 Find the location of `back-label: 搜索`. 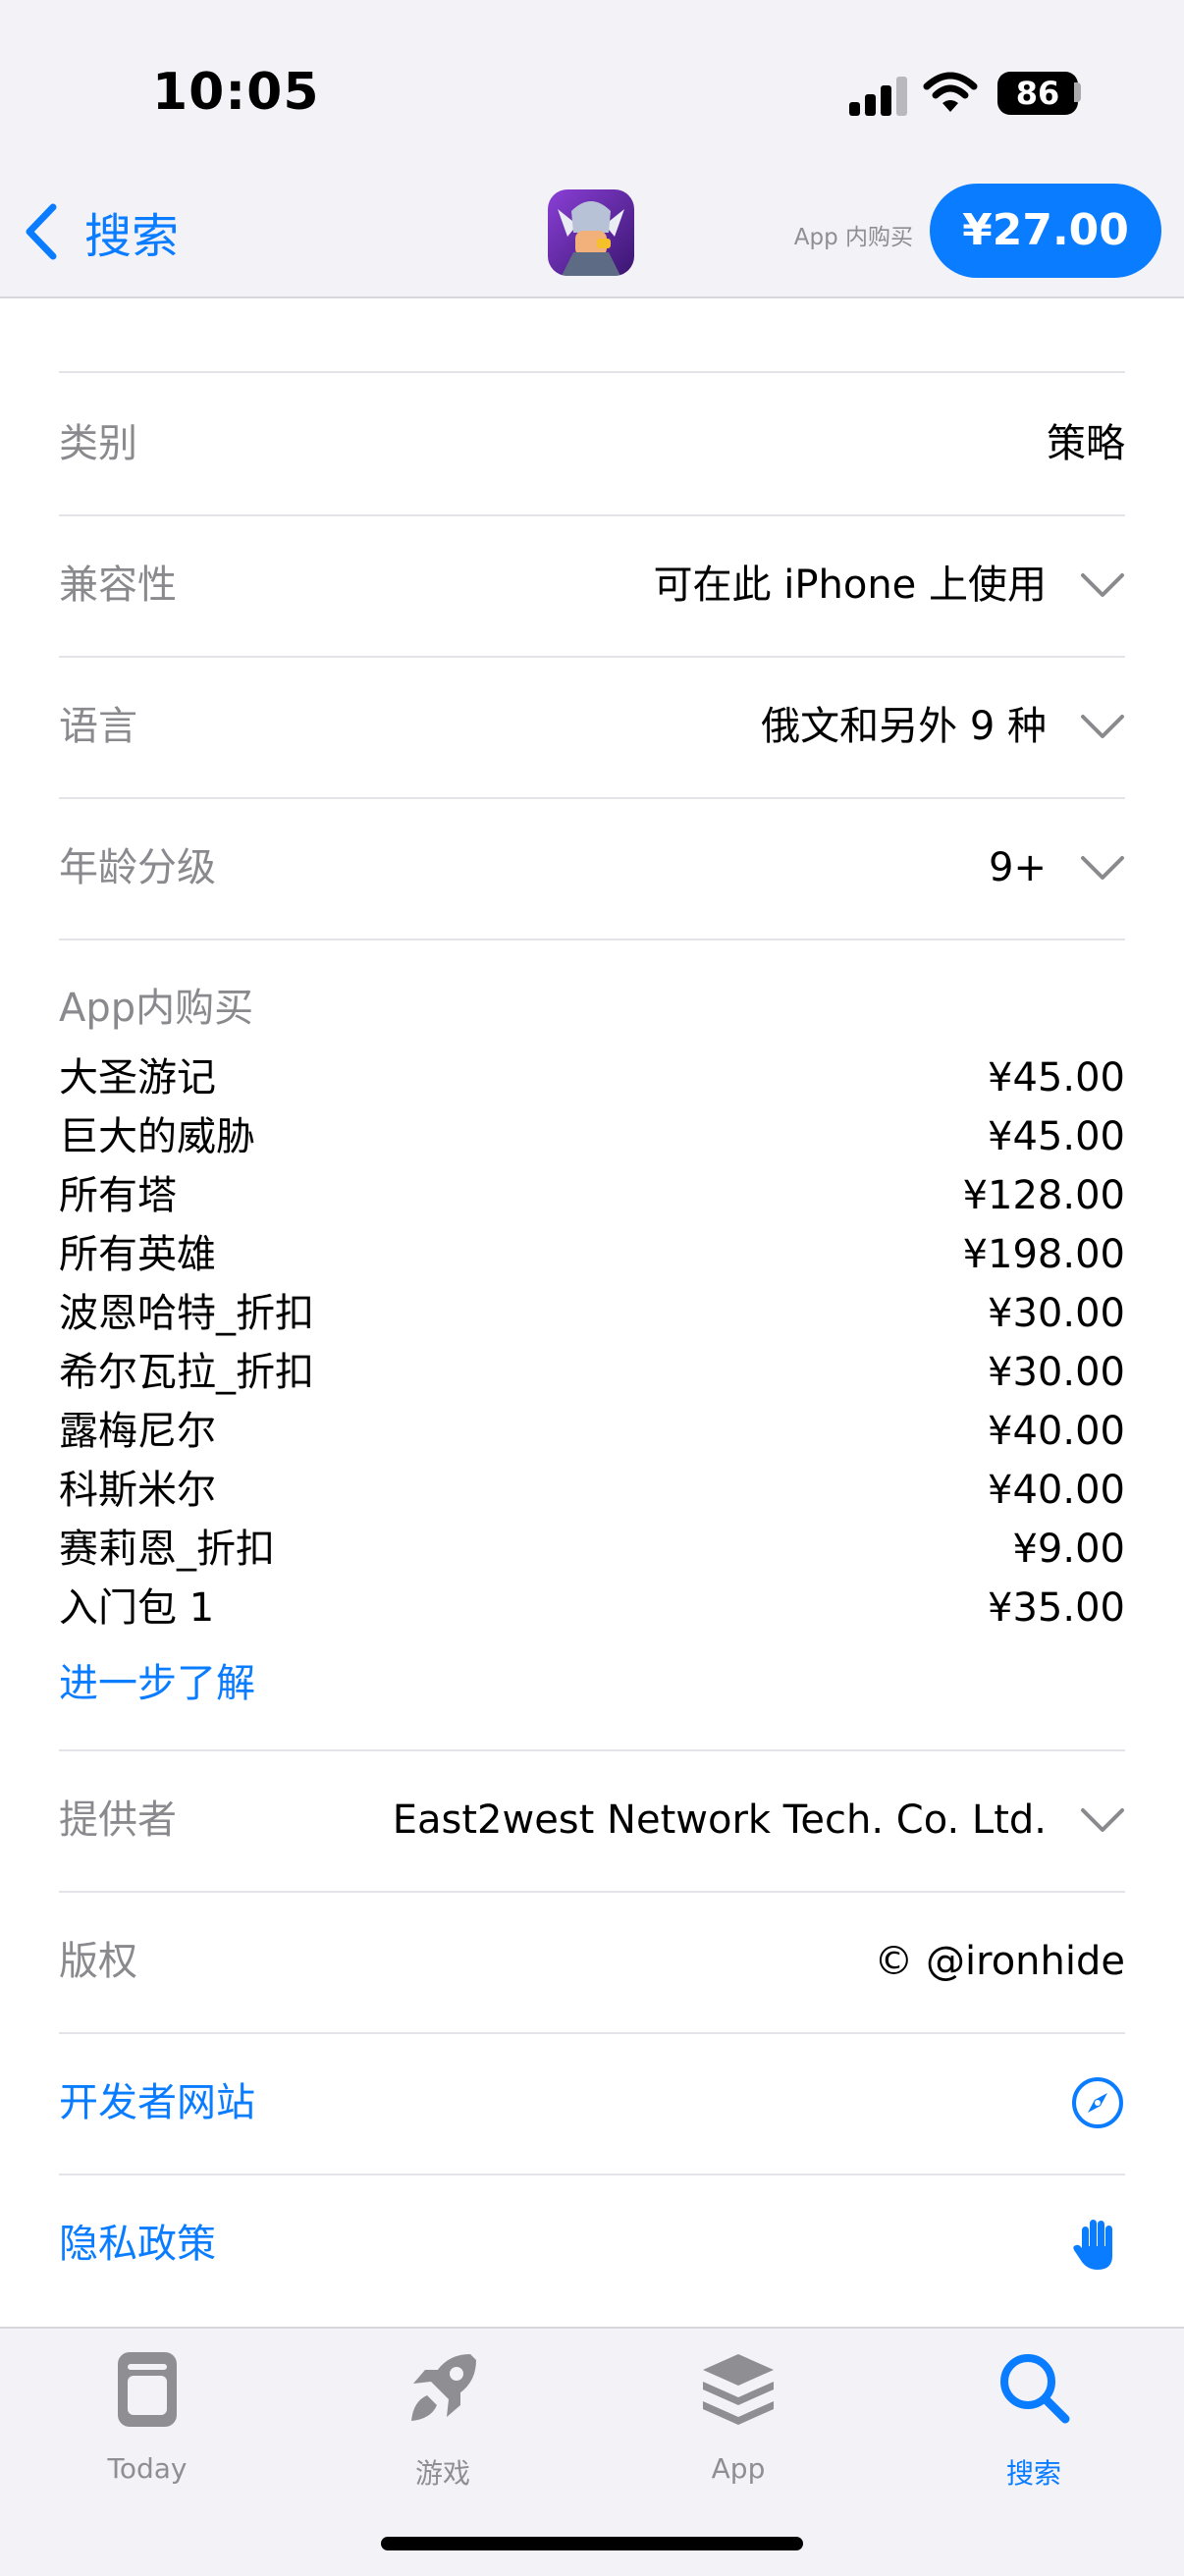

back-label: 搜索 is located at coordinates (132, 236).